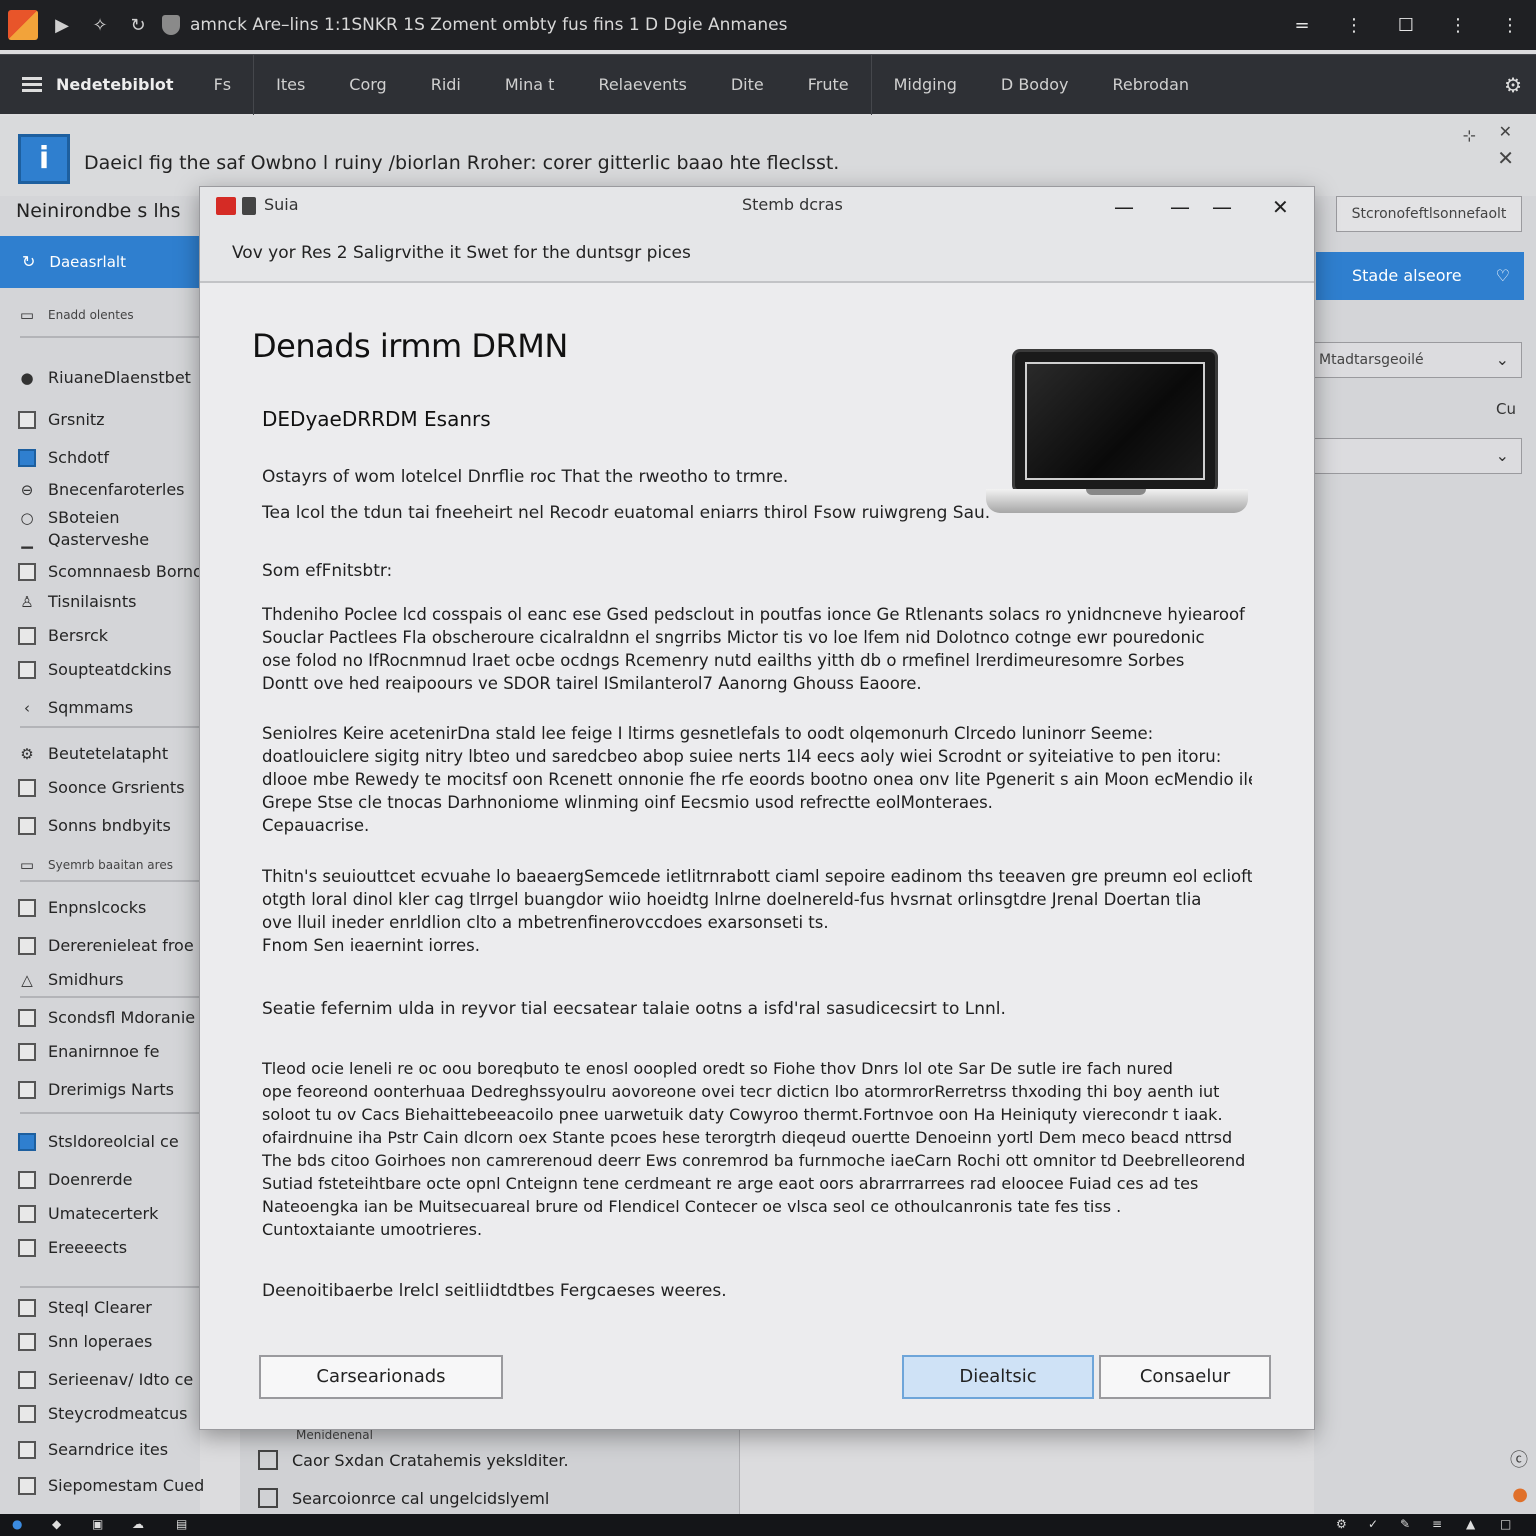  What do you see at coordinates (1406, 25) in the screenshot?
I see `maximize-button: ☐` at bounding box center [1406, 25].